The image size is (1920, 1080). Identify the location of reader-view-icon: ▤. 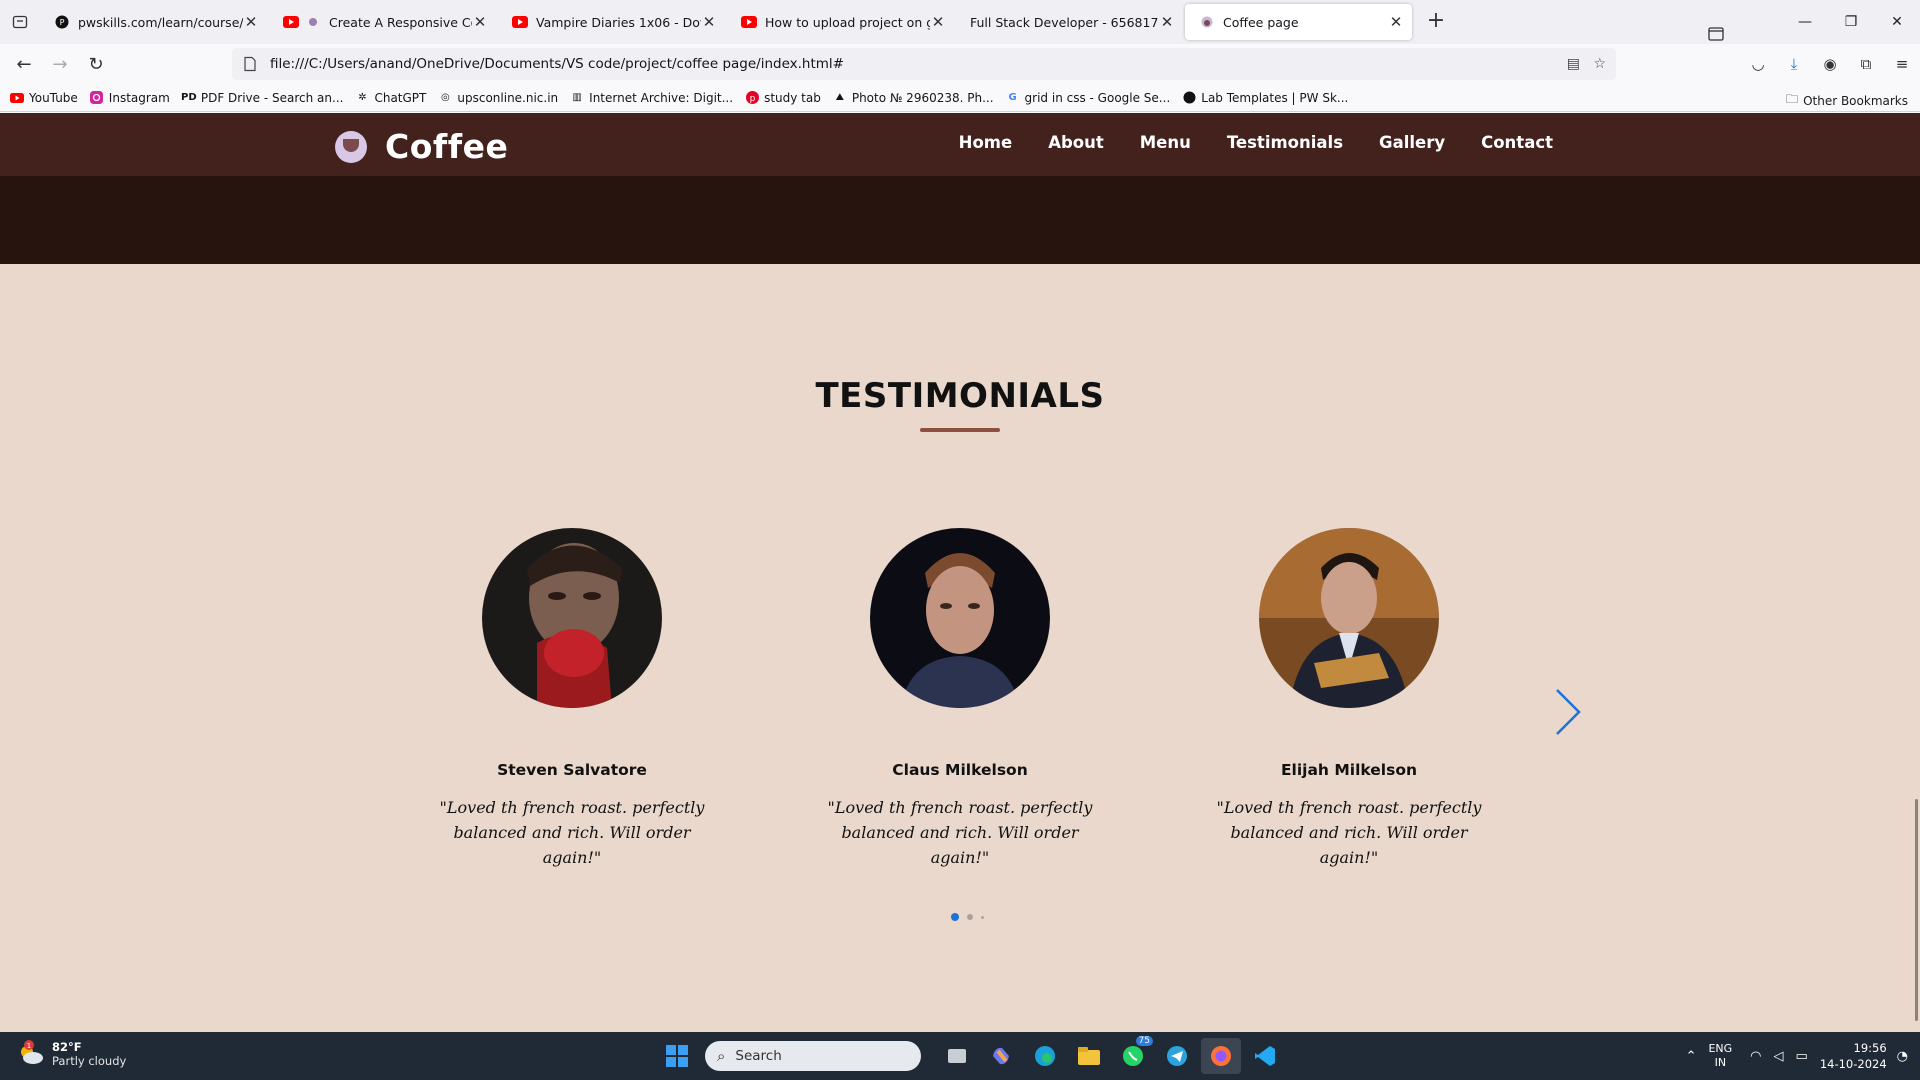
(1573, 64).